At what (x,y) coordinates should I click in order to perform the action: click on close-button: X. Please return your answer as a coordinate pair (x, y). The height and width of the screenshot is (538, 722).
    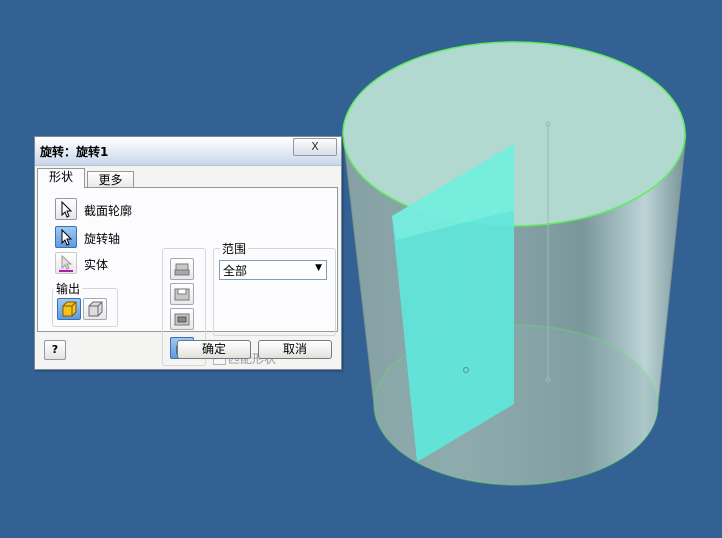
    Looking at the image, I should click on (315, 147).